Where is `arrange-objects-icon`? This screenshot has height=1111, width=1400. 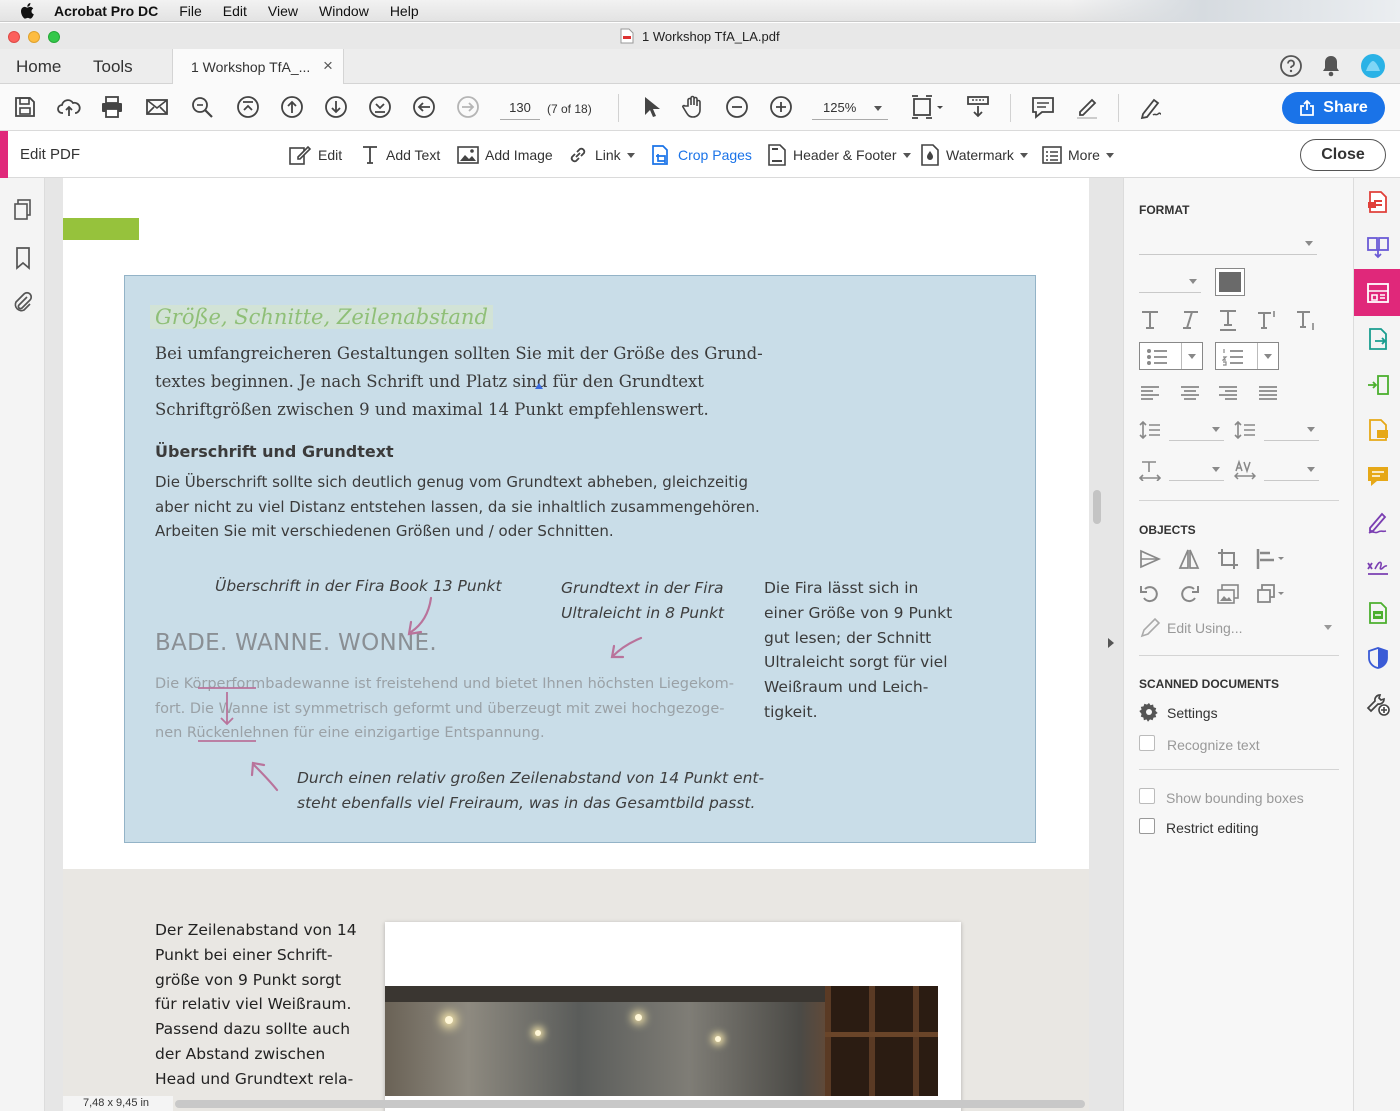 arrange-objects-icon is located at coordinates (1271, 594).